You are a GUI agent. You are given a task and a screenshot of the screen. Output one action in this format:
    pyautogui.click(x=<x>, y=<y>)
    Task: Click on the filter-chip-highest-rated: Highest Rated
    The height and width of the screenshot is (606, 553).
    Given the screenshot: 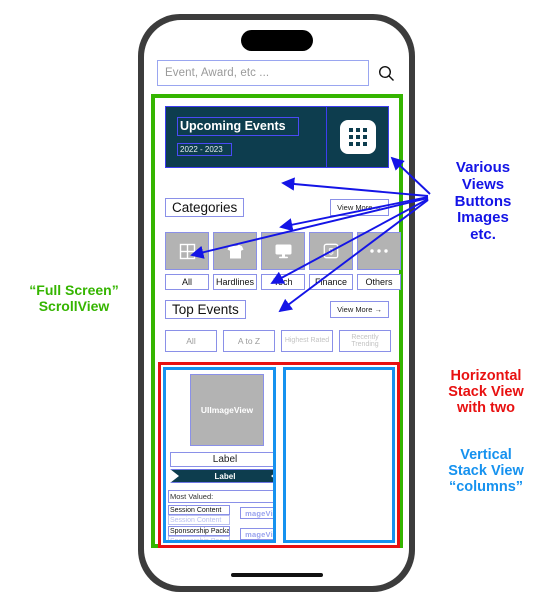 What is the action you would take?
    pyautogui.click(x=307, y=341)
    